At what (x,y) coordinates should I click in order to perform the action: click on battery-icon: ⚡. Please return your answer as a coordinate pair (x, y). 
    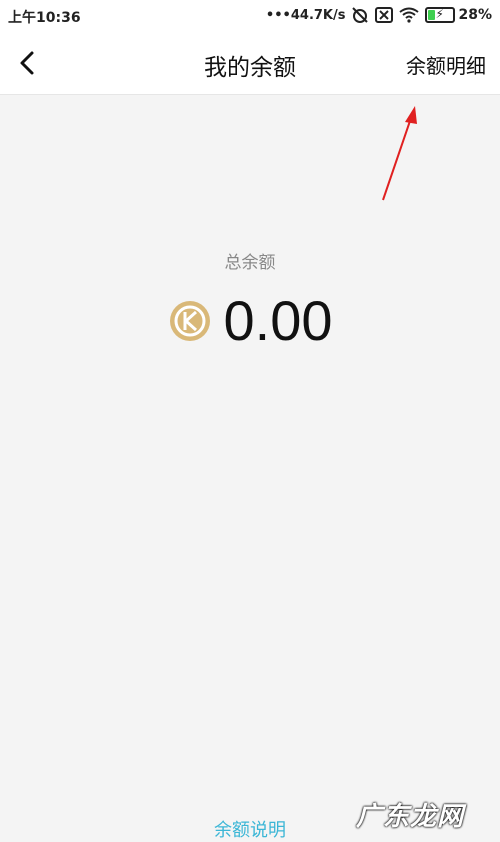
    Looking at the image, I should click on (440, 15).